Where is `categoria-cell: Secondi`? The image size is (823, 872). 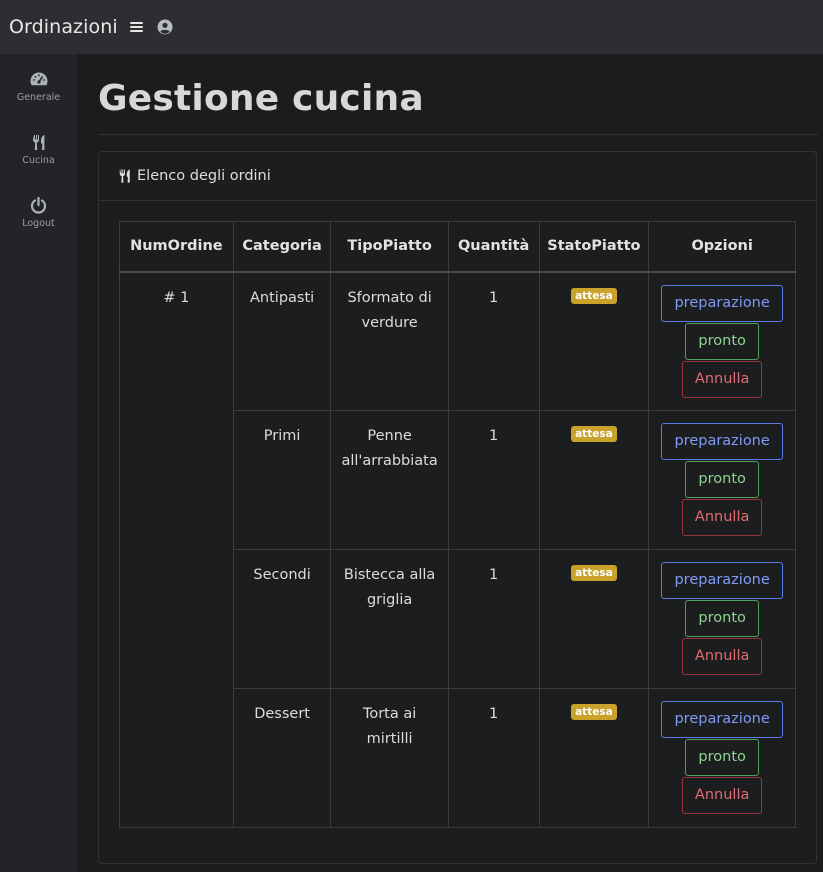
categoria-cell: Secondi is located at coordinates (282, 619).